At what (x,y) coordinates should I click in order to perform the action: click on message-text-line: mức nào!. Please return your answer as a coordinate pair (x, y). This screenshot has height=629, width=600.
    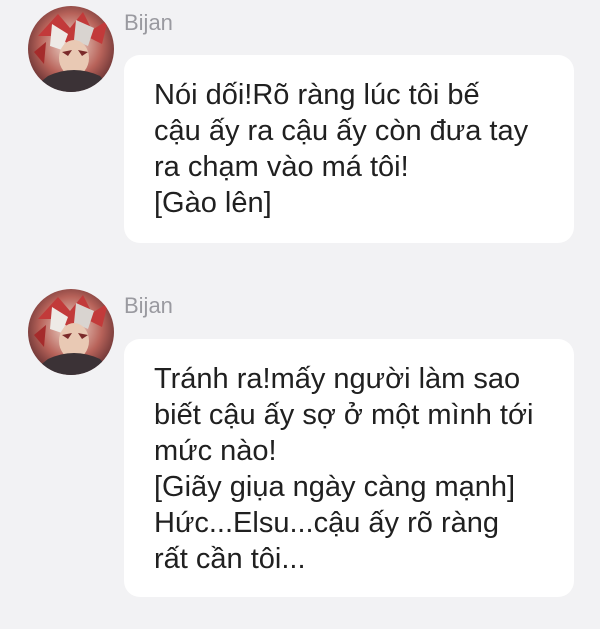
    Looking at the image, I should click on (215, 451).